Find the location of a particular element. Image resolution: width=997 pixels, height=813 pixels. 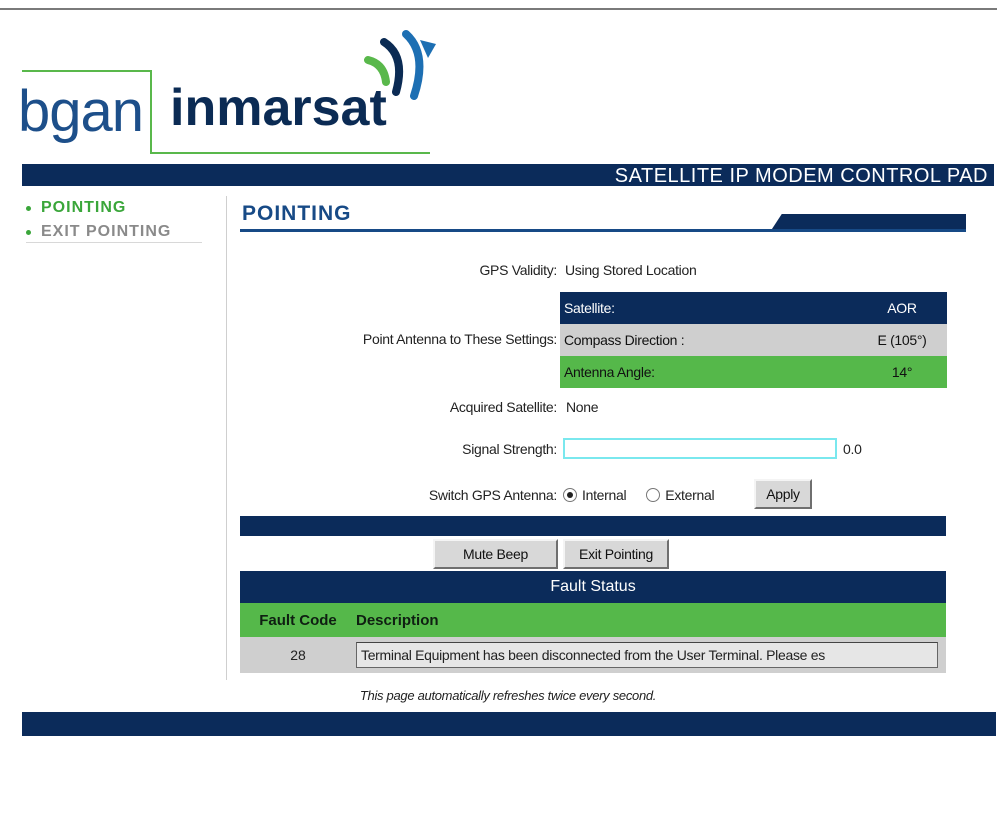

sidebar-nav: POINTING EXIT POINTING is located at coordinates (116, 220).